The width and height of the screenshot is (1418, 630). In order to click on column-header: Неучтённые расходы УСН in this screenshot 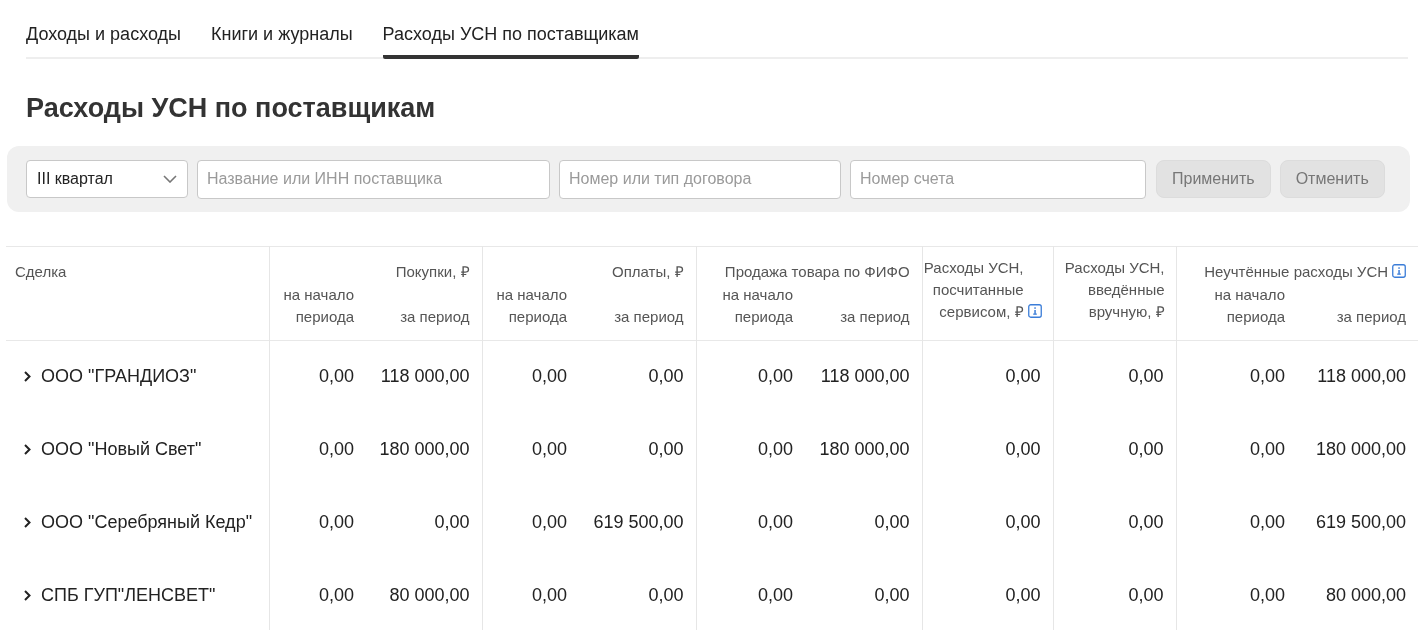, I will do `click(1296, 271)`.